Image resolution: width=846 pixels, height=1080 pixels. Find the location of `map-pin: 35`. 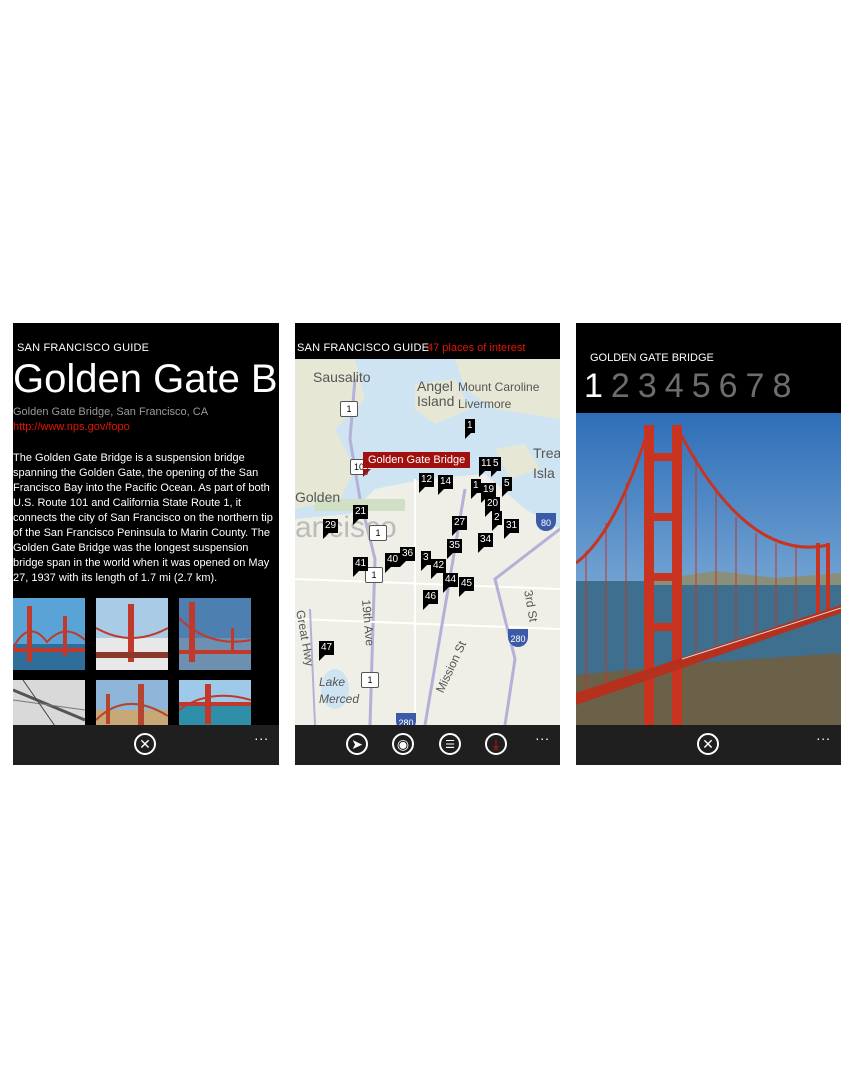

map-pin: 35 is located at coordinates (455, 549).